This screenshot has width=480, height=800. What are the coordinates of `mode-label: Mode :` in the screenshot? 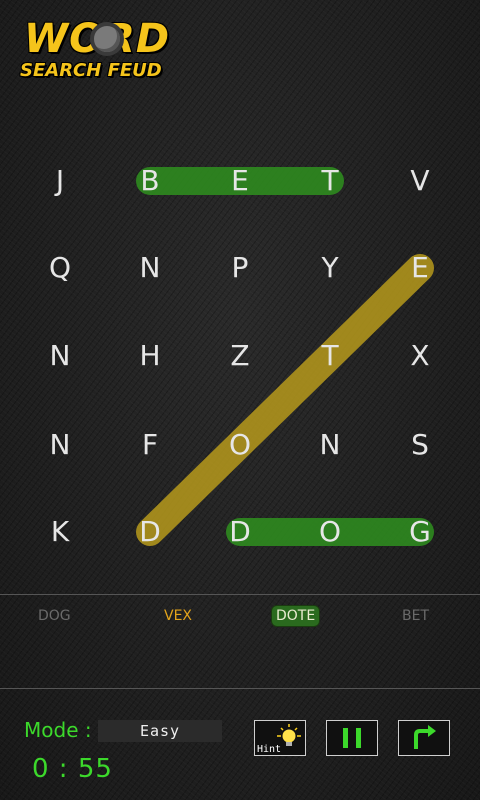 It's located at (58, 730).